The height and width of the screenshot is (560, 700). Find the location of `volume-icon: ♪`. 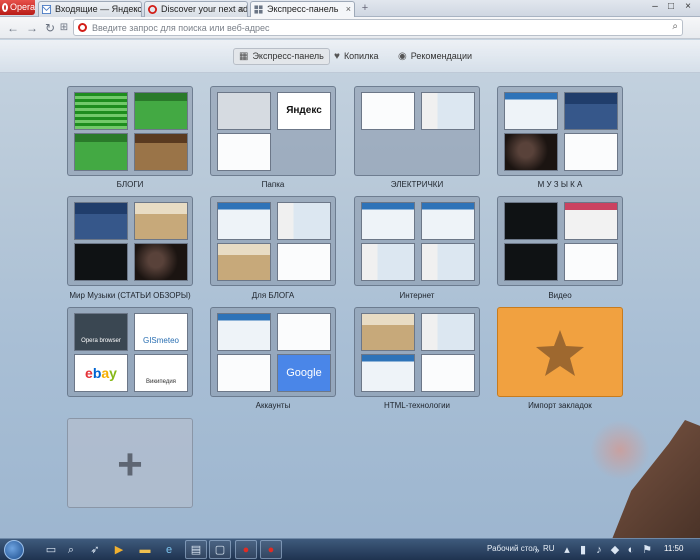

volume-icon: ♪ is located at coordinates (599, 550).